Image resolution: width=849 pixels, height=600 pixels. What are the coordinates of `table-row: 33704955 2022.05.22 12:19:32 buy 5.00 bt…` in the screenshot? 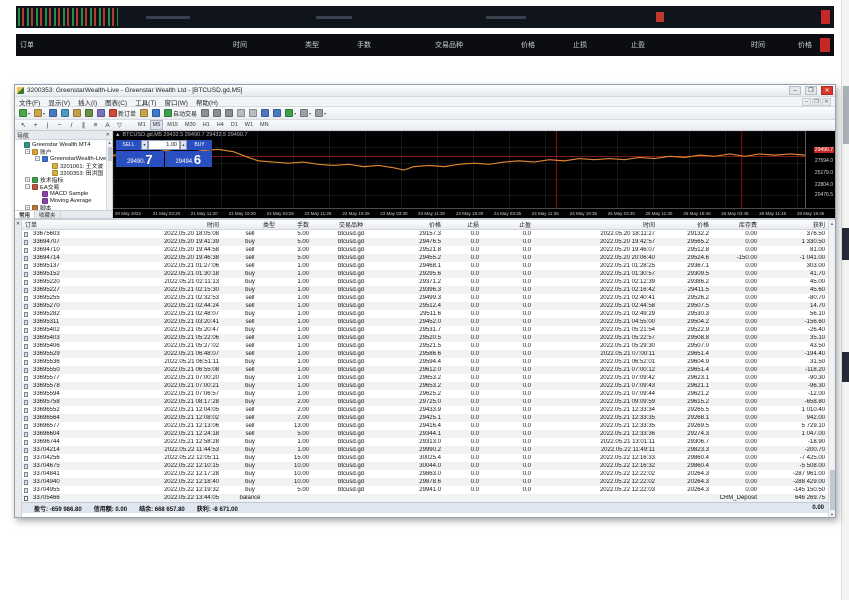 It's located at (425, 490).